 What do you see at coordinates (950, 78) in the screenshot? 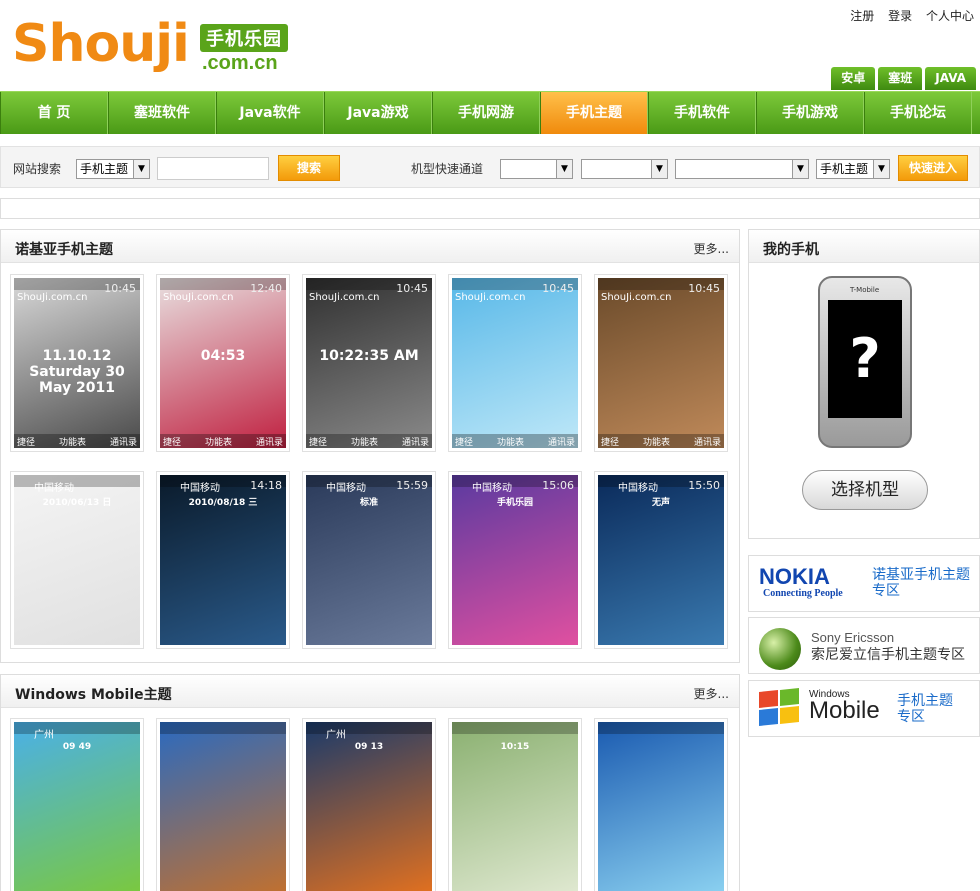
I see `tab-java: JAVA` at bounding box center [950, 78].